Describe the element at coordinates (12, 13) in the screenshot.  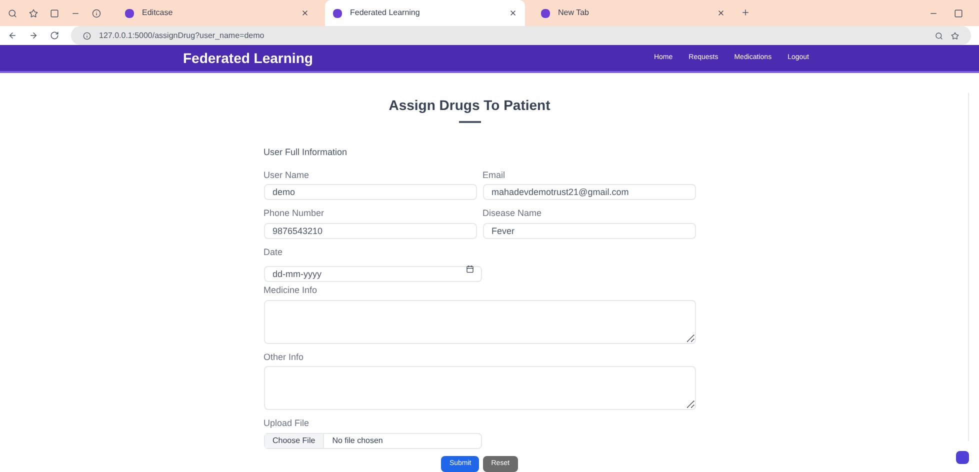
I see `search-icon` at that location.